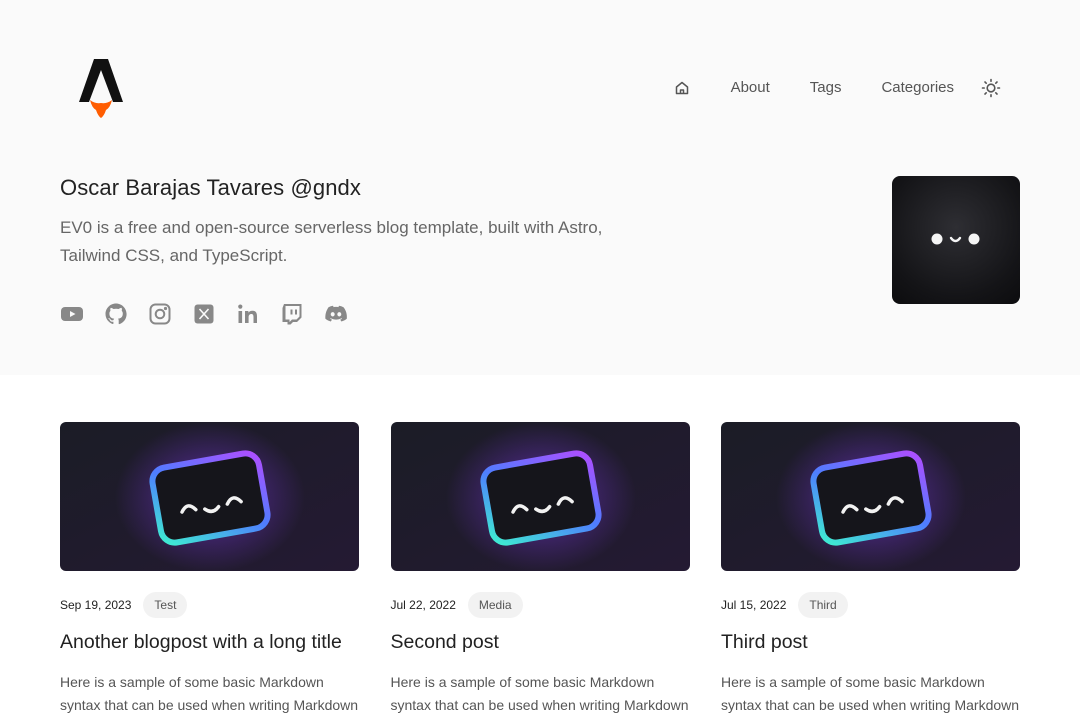  Describe the element at coordinates (292, 314) in the screenshot. I see `twitch-icon` at that location.